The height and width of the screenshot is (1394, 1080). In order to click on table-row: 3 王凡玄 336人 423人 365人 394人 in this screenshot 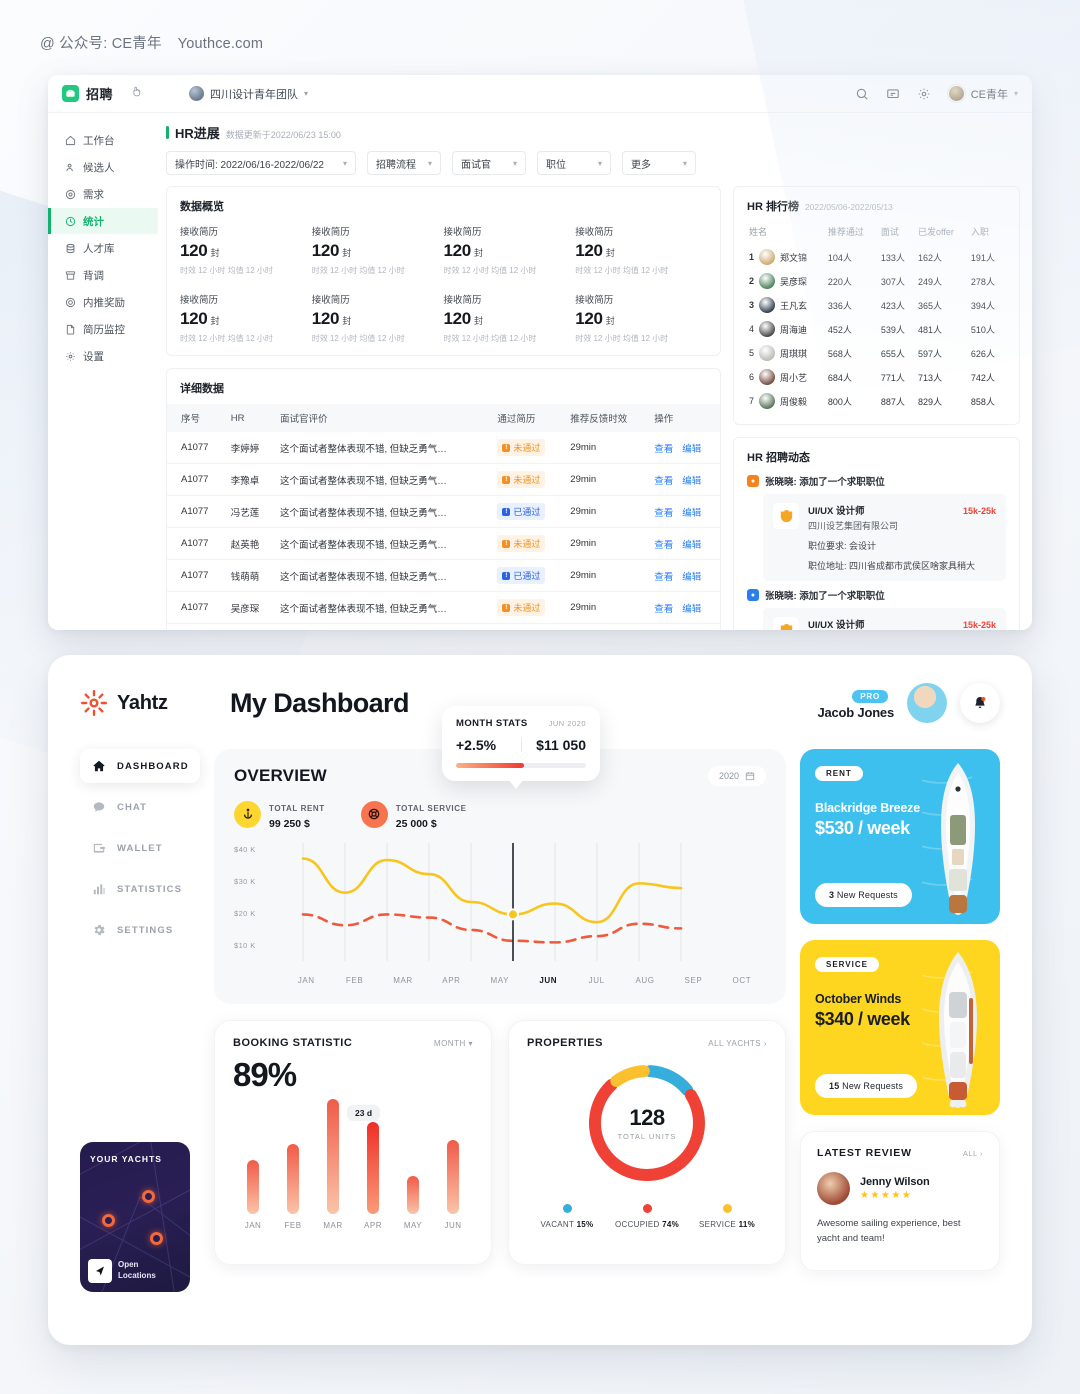, I will do `click(876, 305)`.